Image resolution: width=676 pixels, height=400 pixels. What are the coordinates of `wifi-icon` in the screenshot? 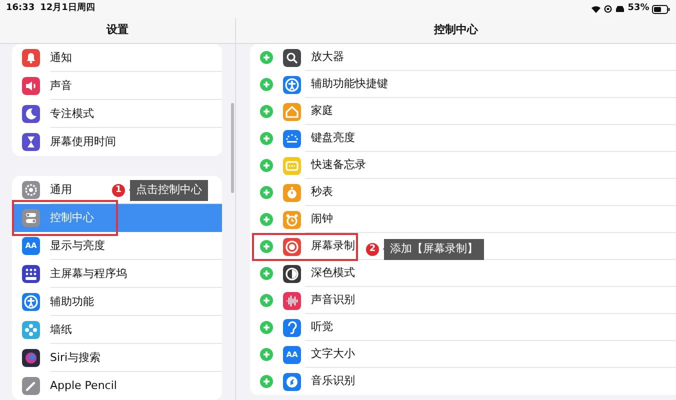 It's located at (596, 9).